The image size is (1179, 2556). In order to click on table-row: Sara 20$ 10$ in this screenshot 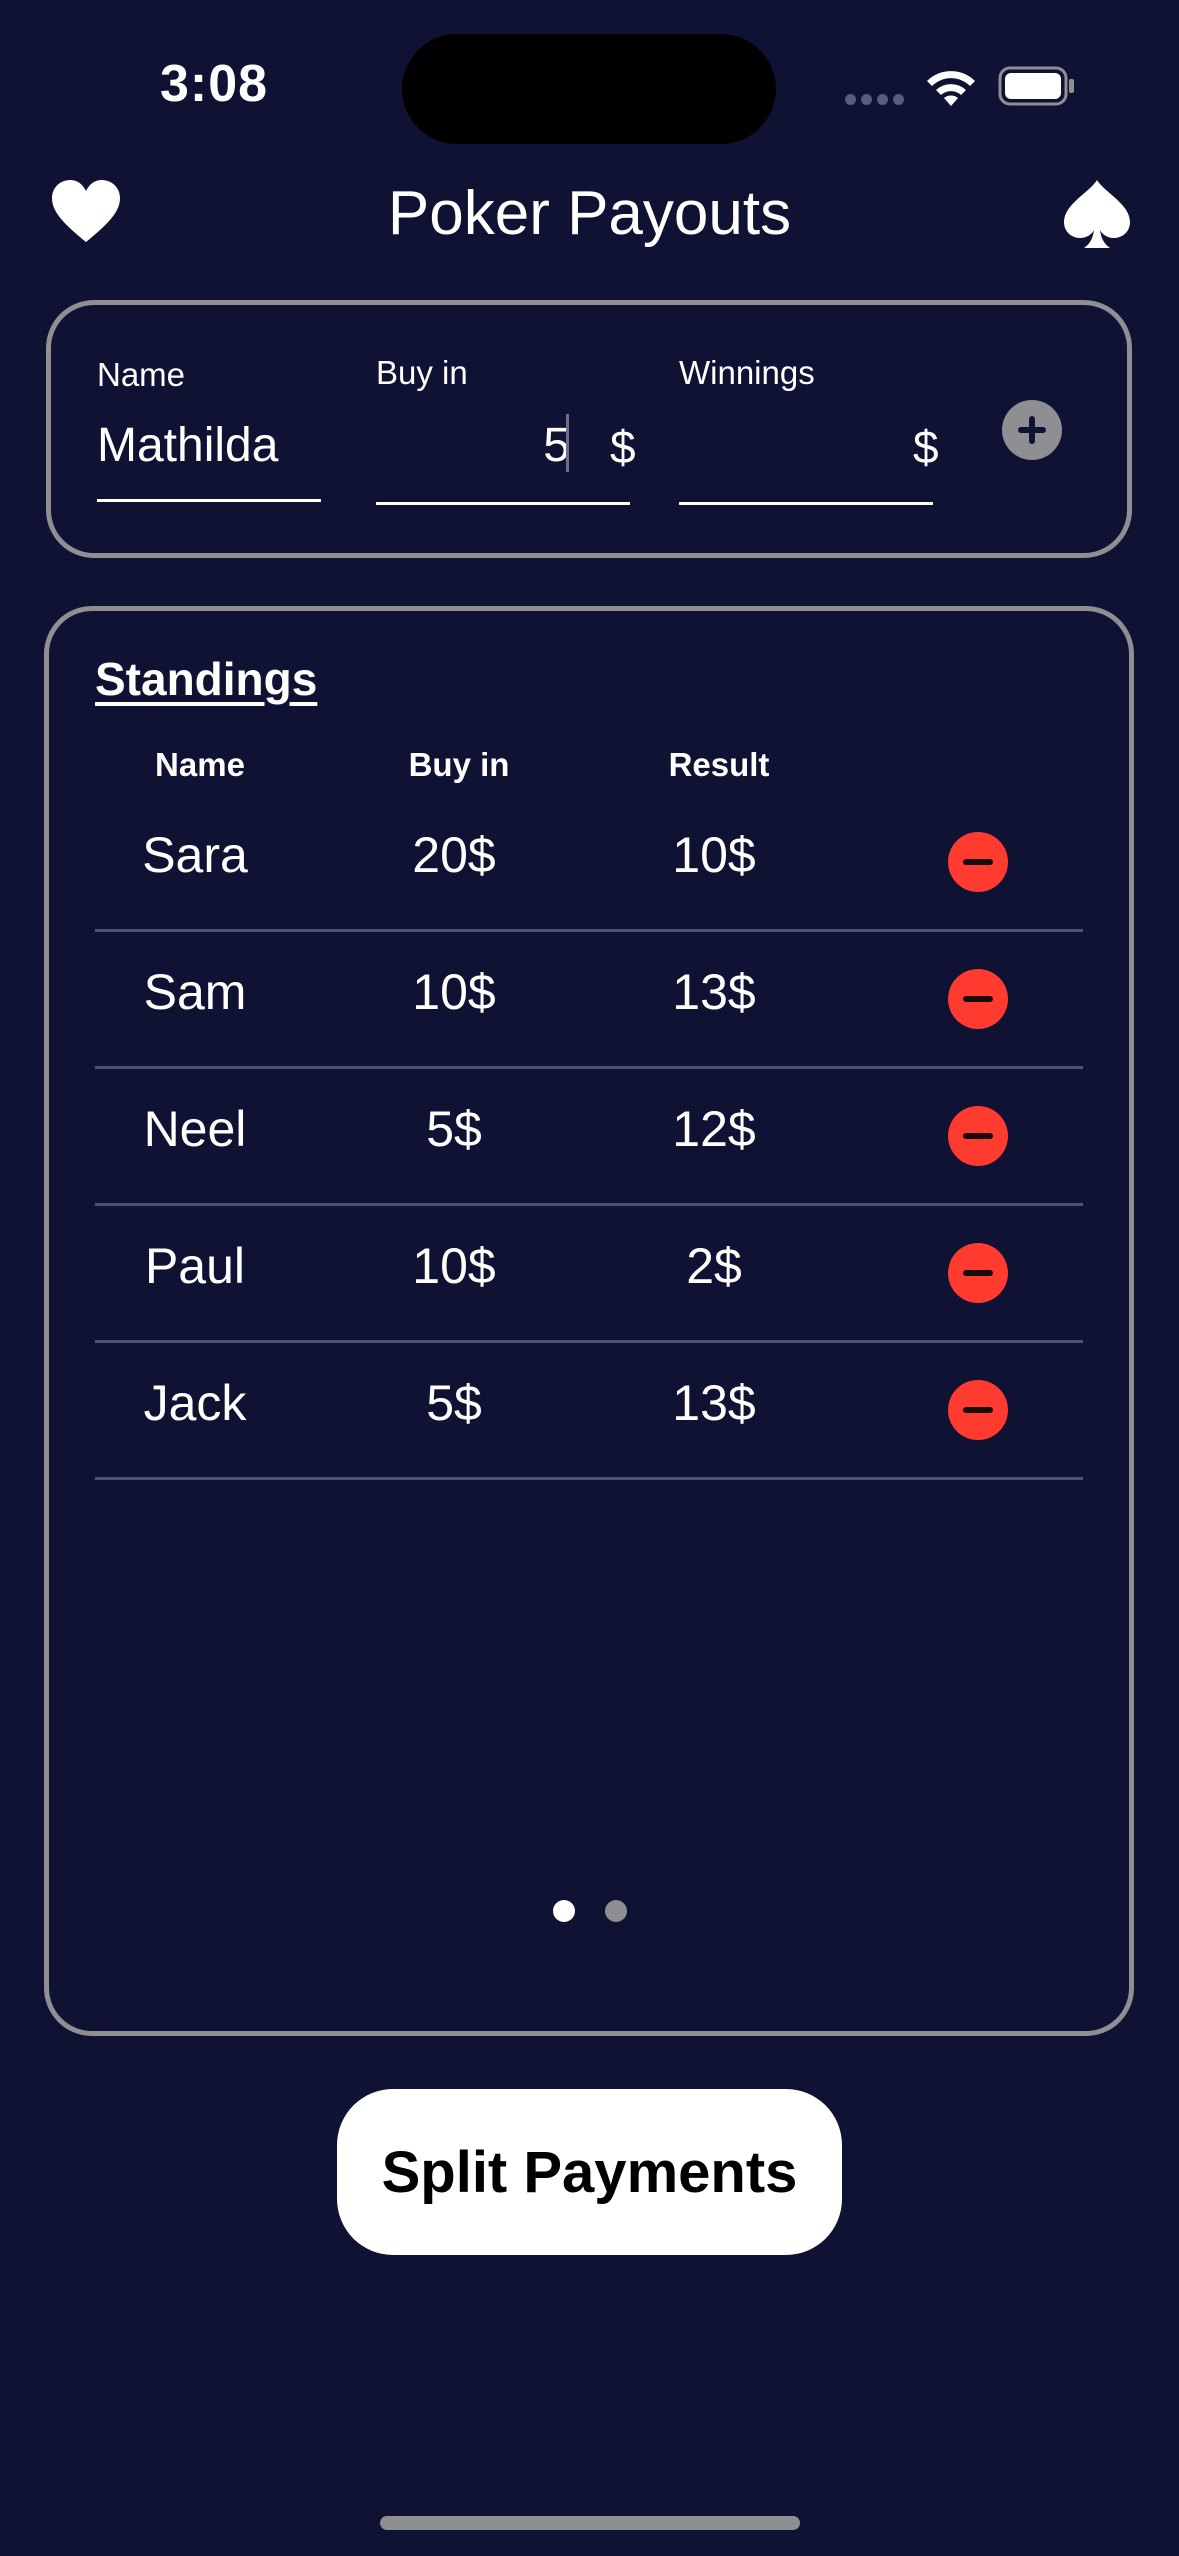, I will do `click(589, 864)`.